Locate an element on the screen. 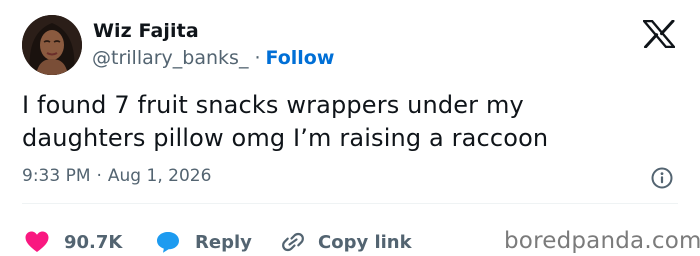 Image resolution: width=700 pixels, height=256 pixels. watermark: boredpanda.com is located at coordinates (602, 241).